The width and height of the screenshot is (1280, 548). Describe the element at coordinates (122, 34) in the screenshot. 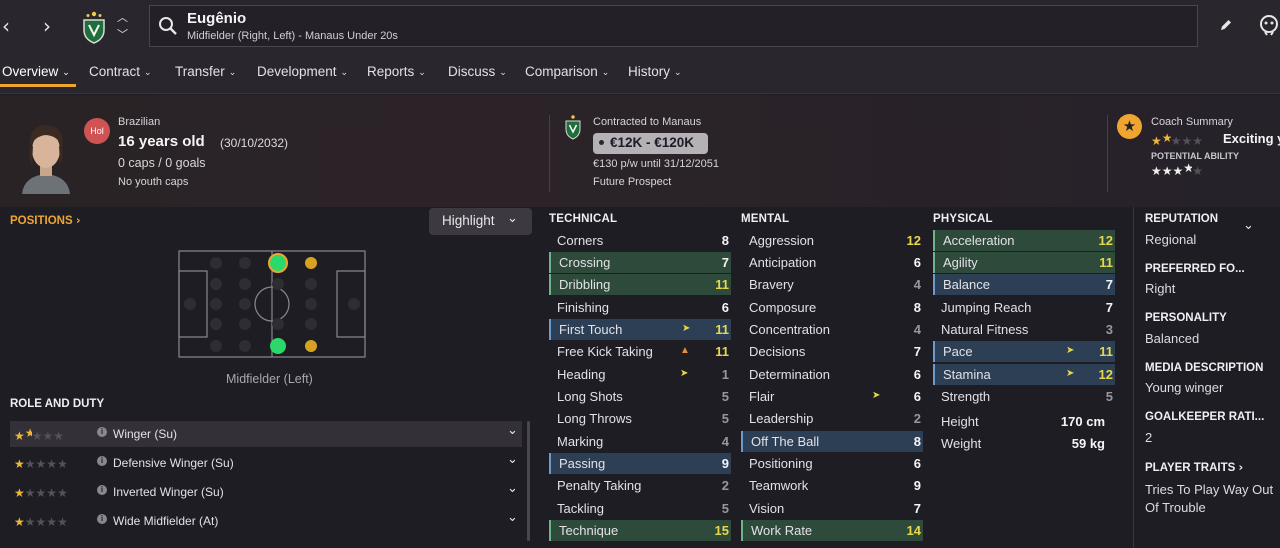

I see `chevron-down-icon: ﹀` at that location.